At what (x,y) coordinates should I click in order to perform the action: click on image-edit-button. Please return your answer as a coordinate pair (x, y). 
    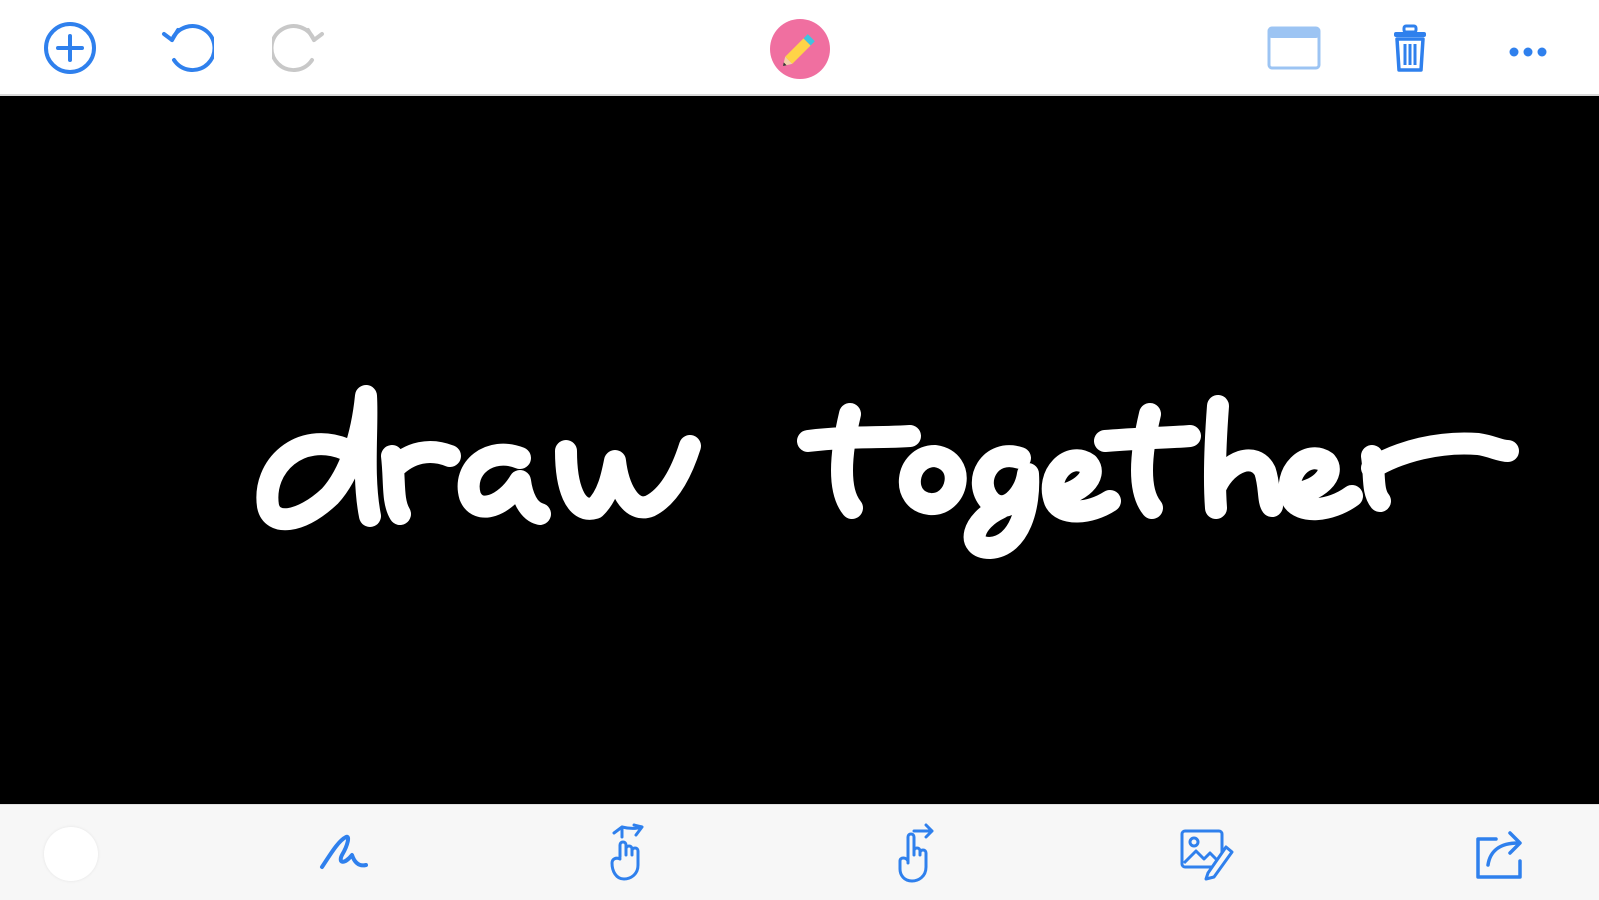
    Looking at the image, I should click on (1206, 853).